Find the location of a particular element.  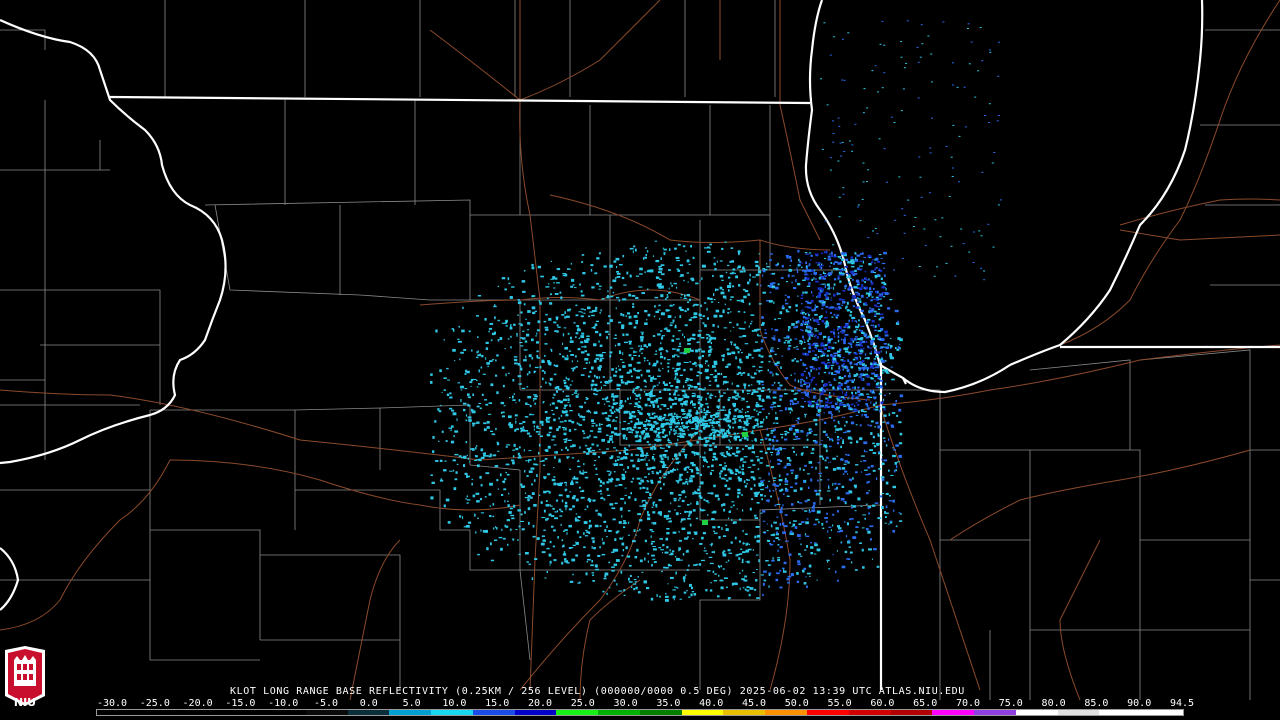

colorscale-swatch is located at coordinates (410, 712).